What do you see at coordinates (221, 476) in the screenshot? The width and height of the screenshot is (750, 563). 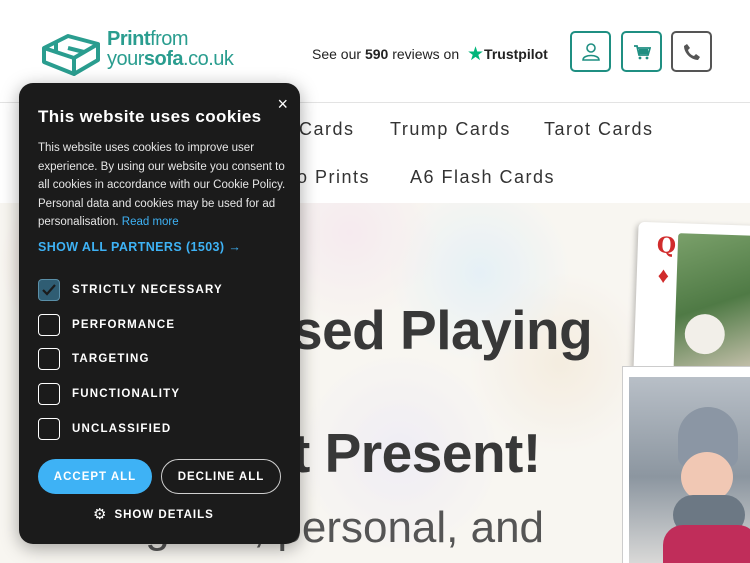 I see `decline-all-button: DECLINE ALL` at bounding box center [221, 476].